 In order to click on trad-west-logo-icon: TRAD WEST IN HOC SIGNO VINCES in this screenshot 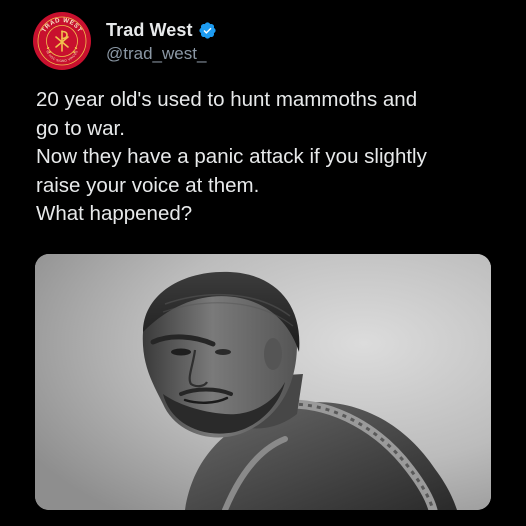, I will do `click(62, 41)`.